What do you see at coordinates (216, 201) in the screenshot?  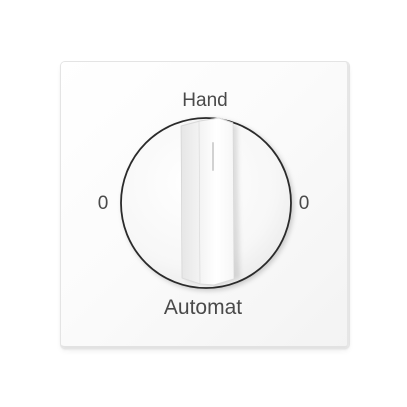 I see `grip-face` at bounding box center [216, 201].